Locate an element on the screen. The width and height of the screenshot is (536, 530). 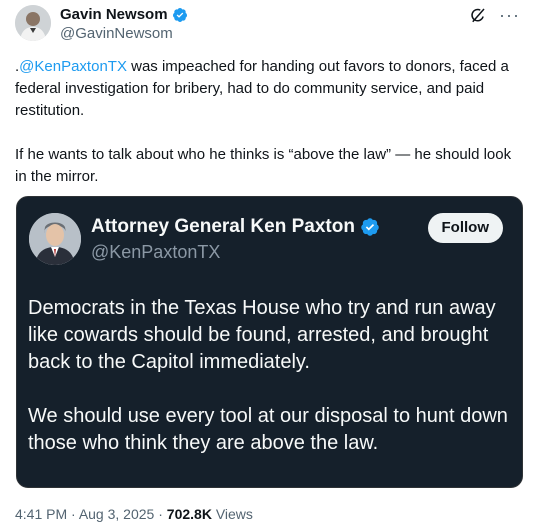
tweet-actions: ··· is located at coordinates (494, 15).